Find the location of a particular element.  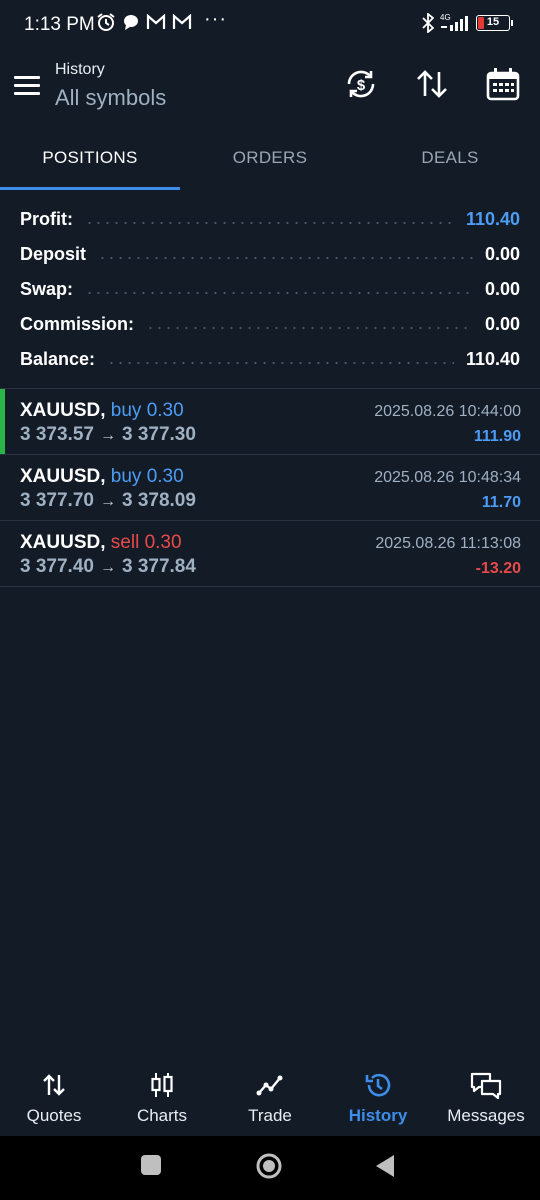

close-price: 3 377.84 is located at coordinates (158, 566).